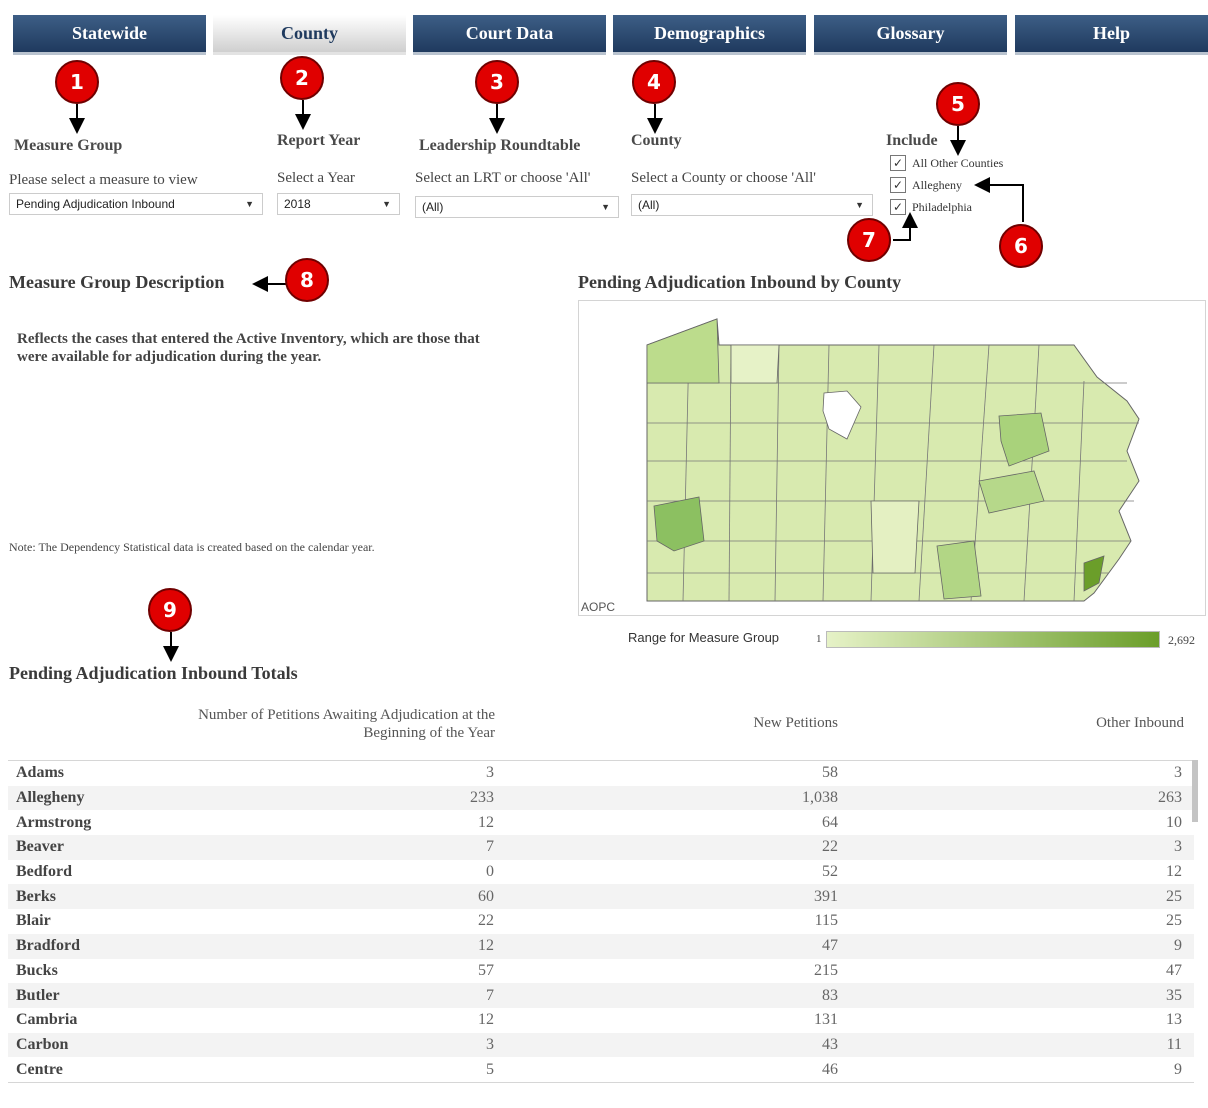  What do you see at coordinates (601, 773) in the screenshot?
I see `table-row: Adams 3 58 3` at bounding box center [601, 773].